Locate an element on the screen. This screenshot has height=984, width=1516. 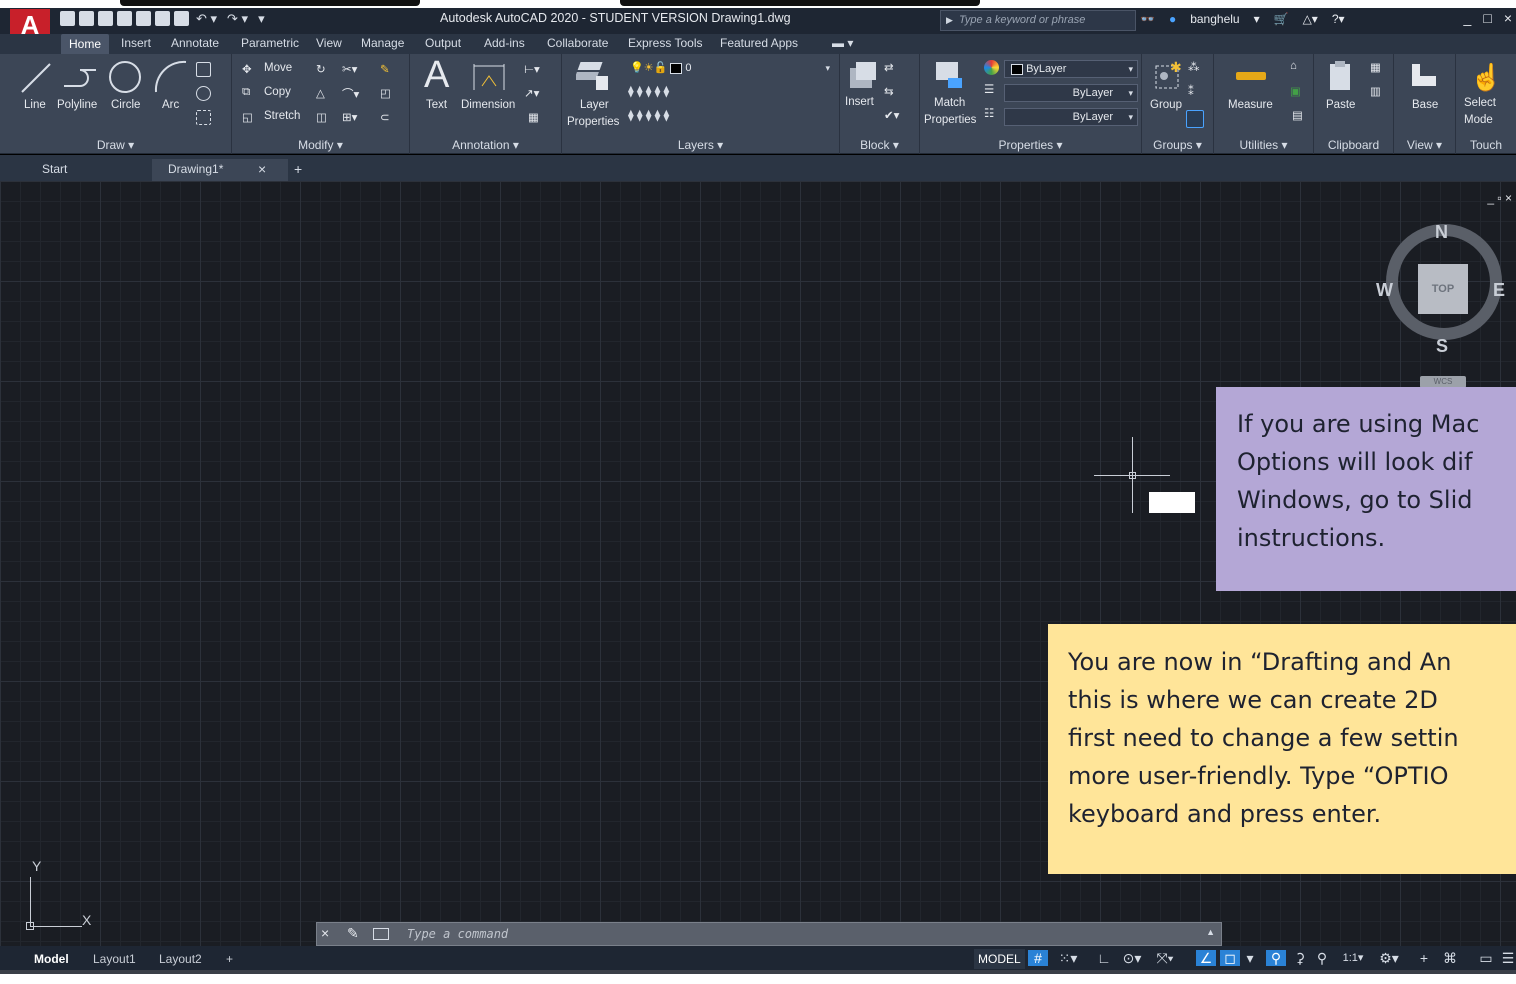
object-snap-tracking-icon: ∠ is located at coordinates (1206, 958).